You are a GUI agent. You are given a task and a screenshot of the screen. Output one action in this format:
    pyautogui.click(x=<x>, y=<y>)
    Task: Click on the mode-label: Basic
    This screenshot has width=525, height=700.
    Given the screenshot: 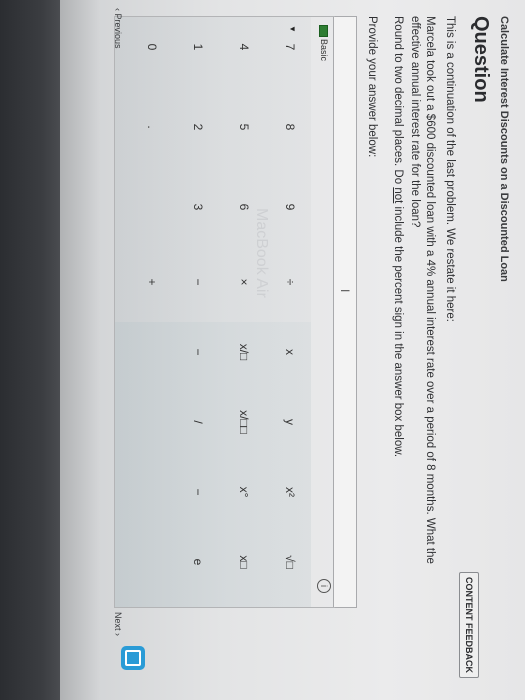 What is the action you would take?
    pyautogui.click(x=324, y=50)
    